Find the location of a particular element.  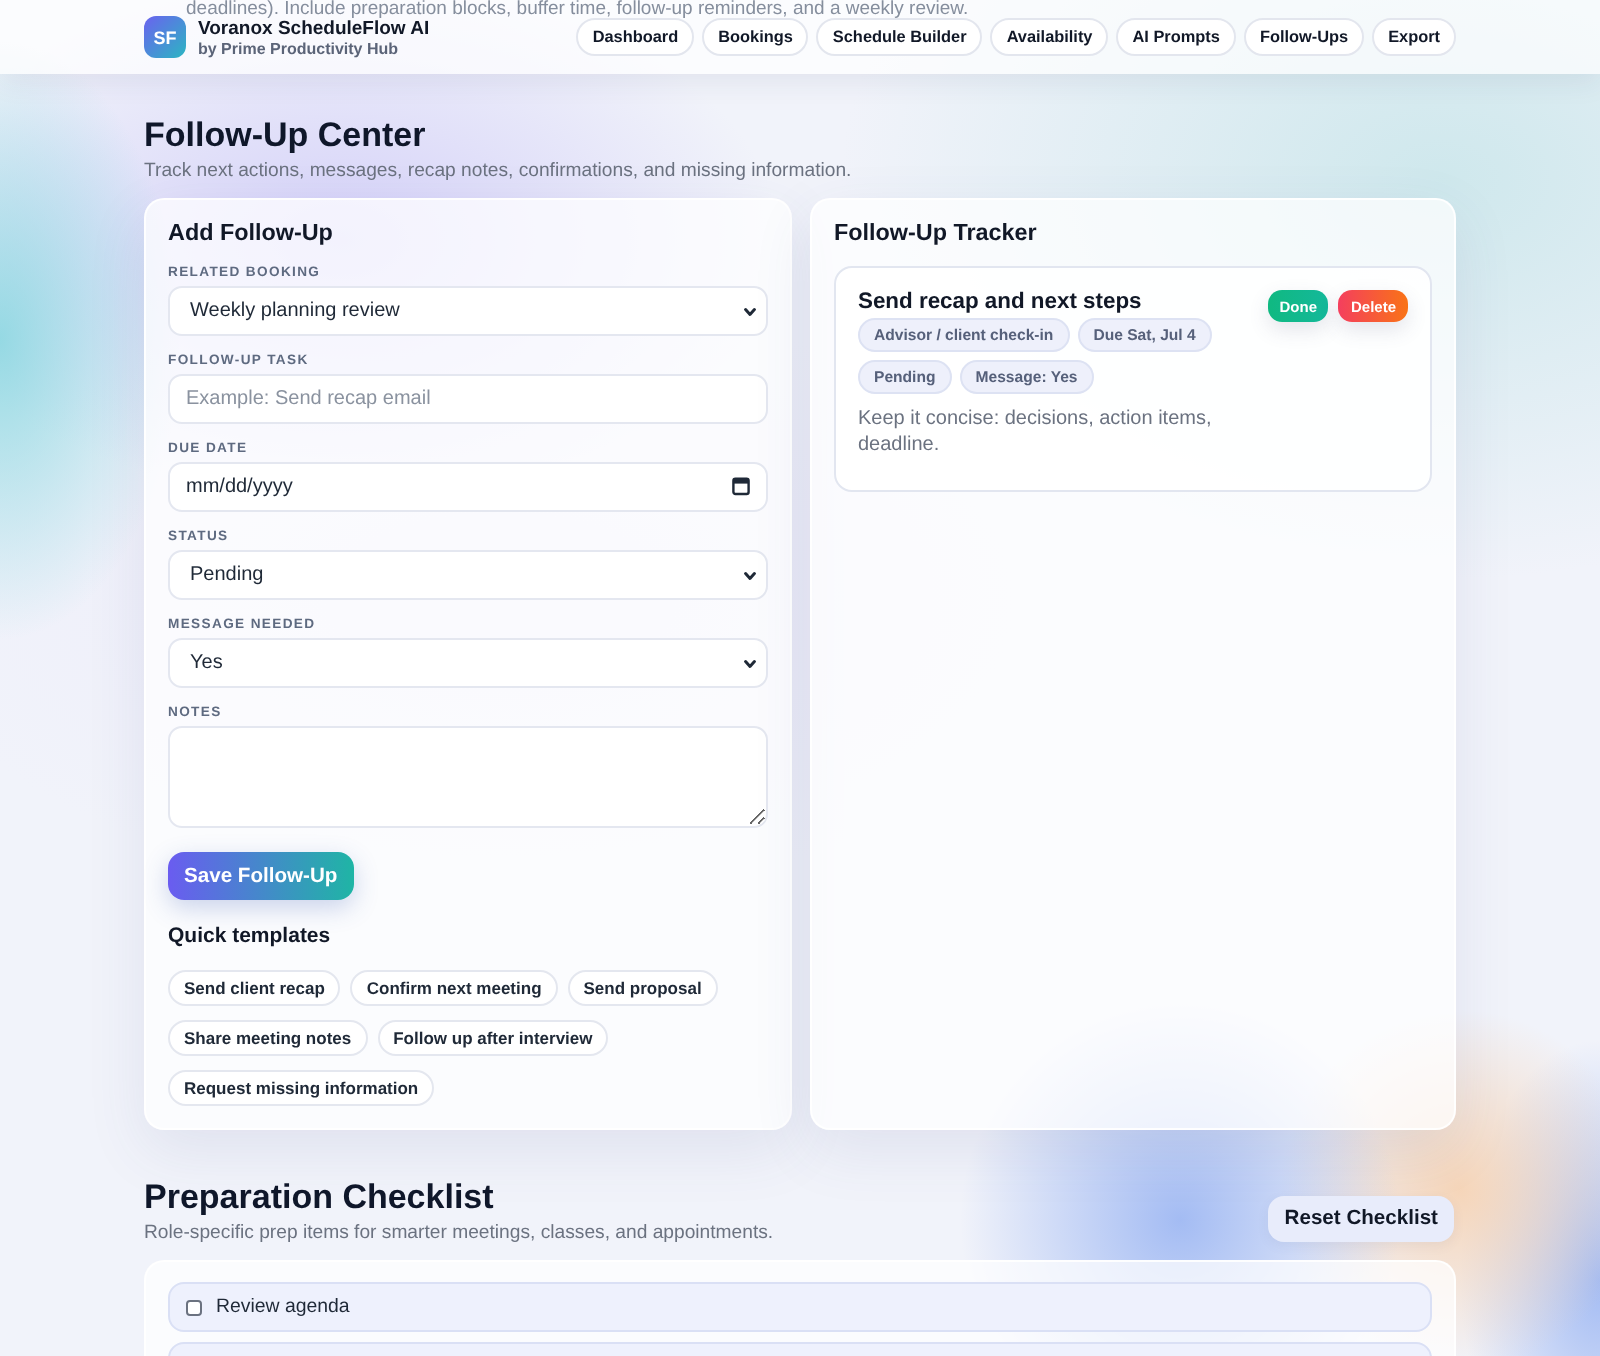

section-title: Preparation Checklist is located at coordinates (320, 1198).